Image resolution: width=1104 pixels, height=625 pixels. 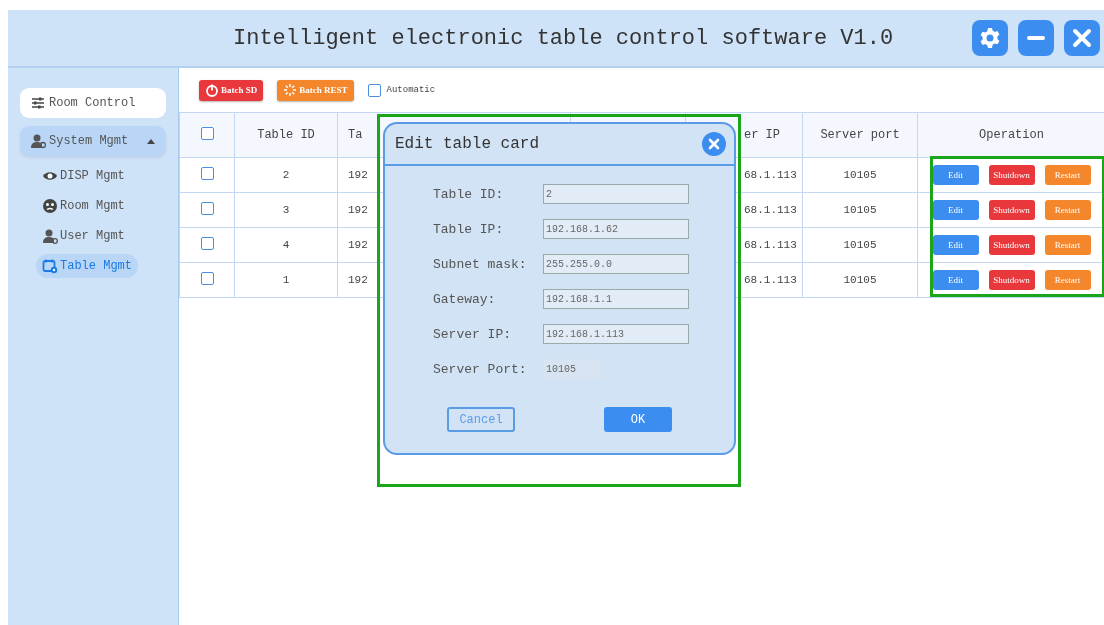 I want to click on input-field: 255.255.0.0, so click(x=616, y=264).